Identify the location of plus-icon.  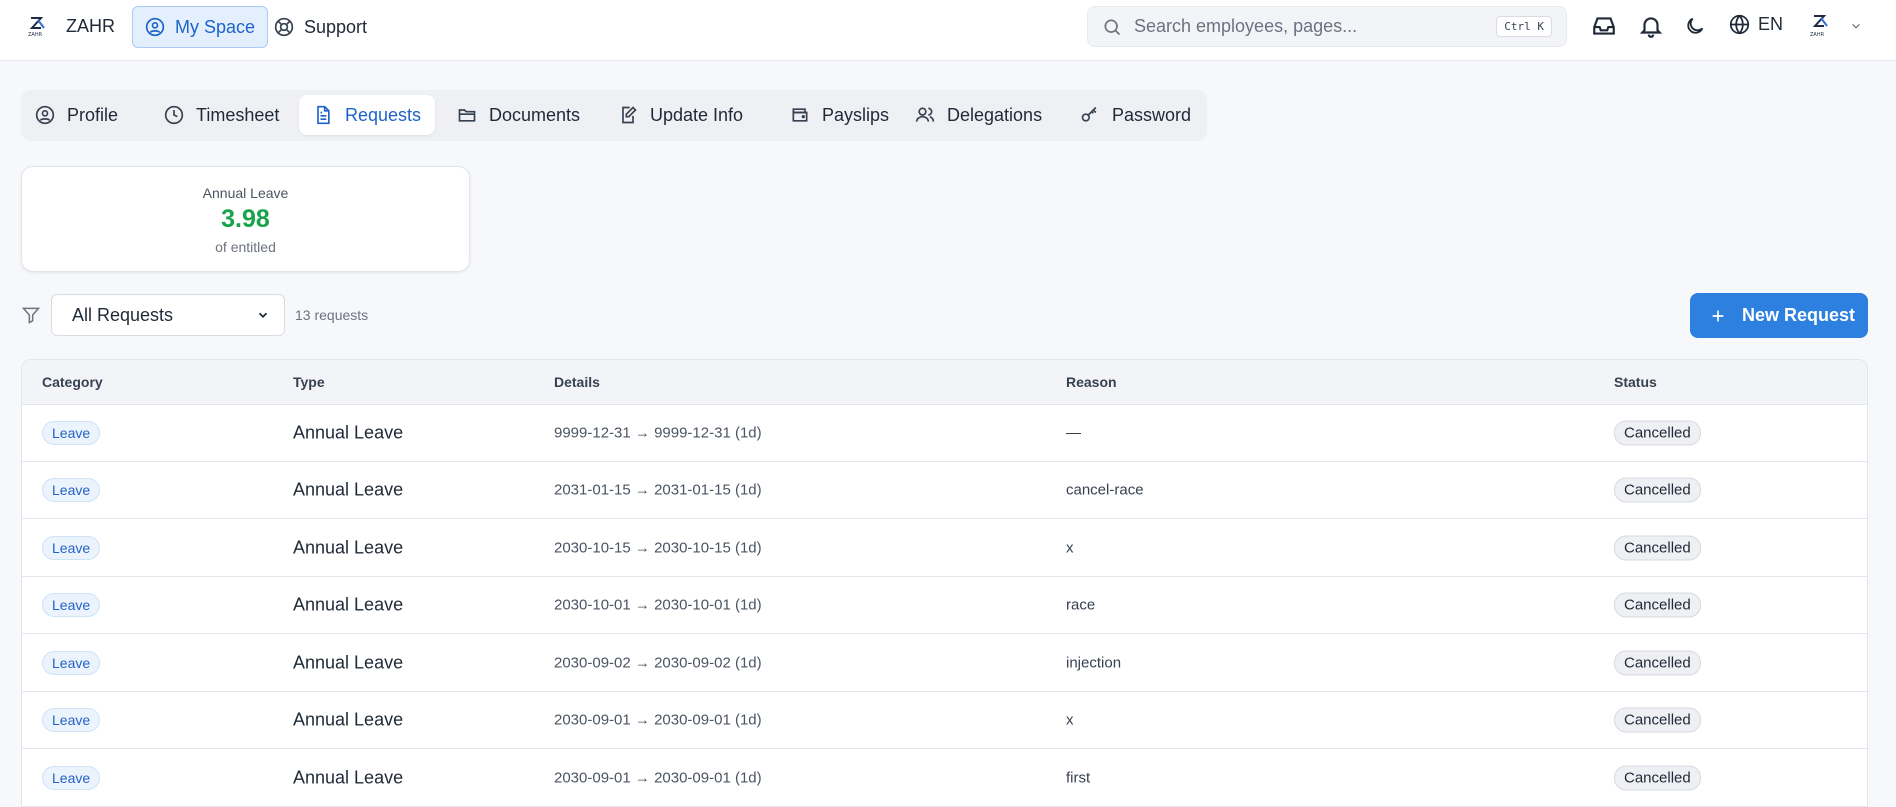
(1718, 315).